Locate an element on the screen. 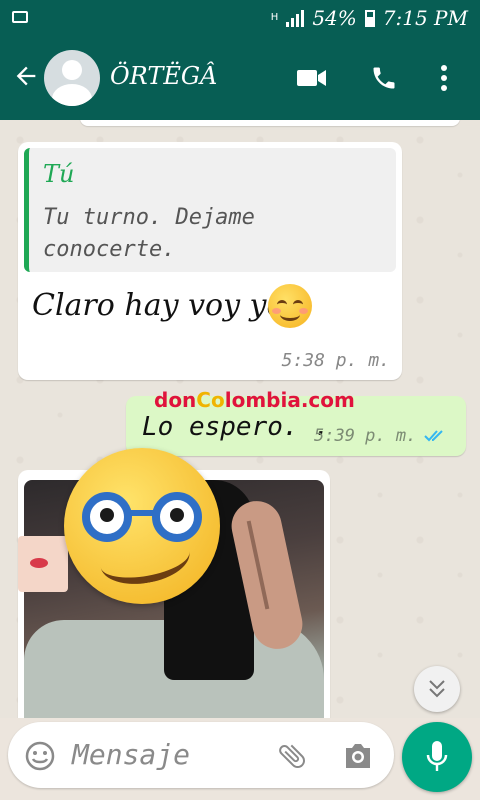  message-text: Lo espero. . is located at coordinates (236, 427).